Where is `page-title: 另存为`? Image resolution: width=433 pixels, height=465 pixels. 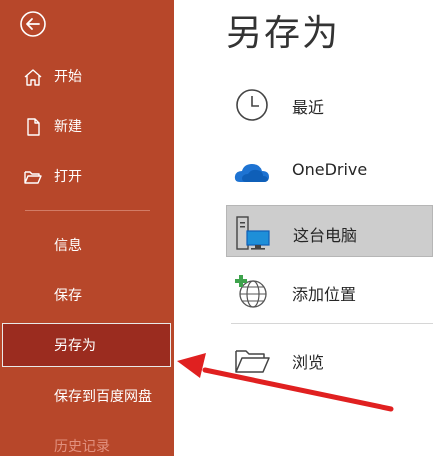
page-title: 另存为 is located at coordinates (283, 33).